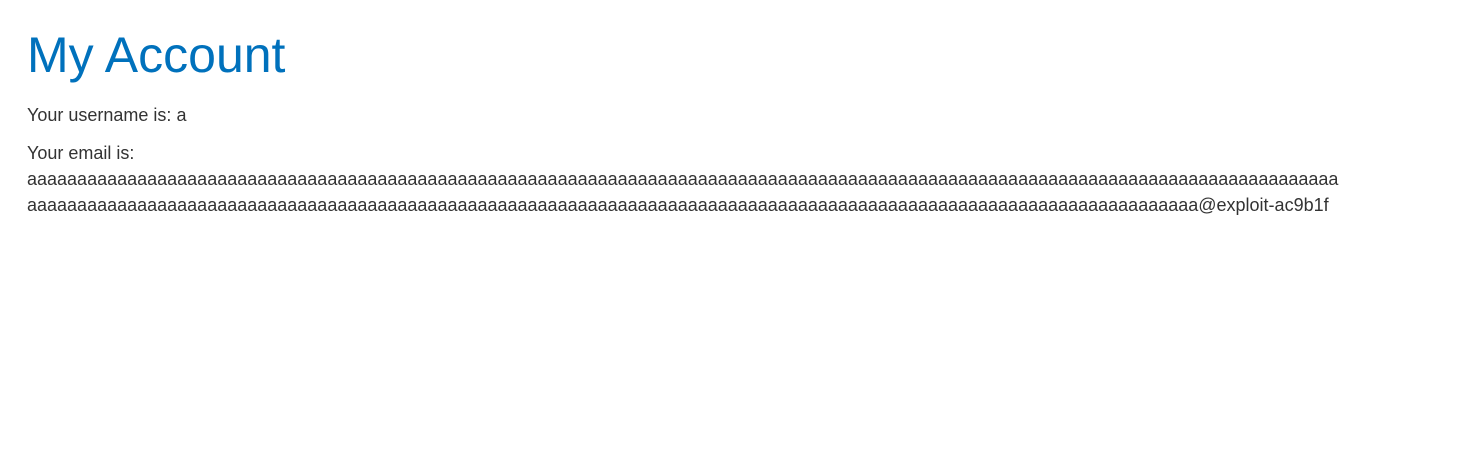  I want to click on page-title: My Account, so click(156, 55).